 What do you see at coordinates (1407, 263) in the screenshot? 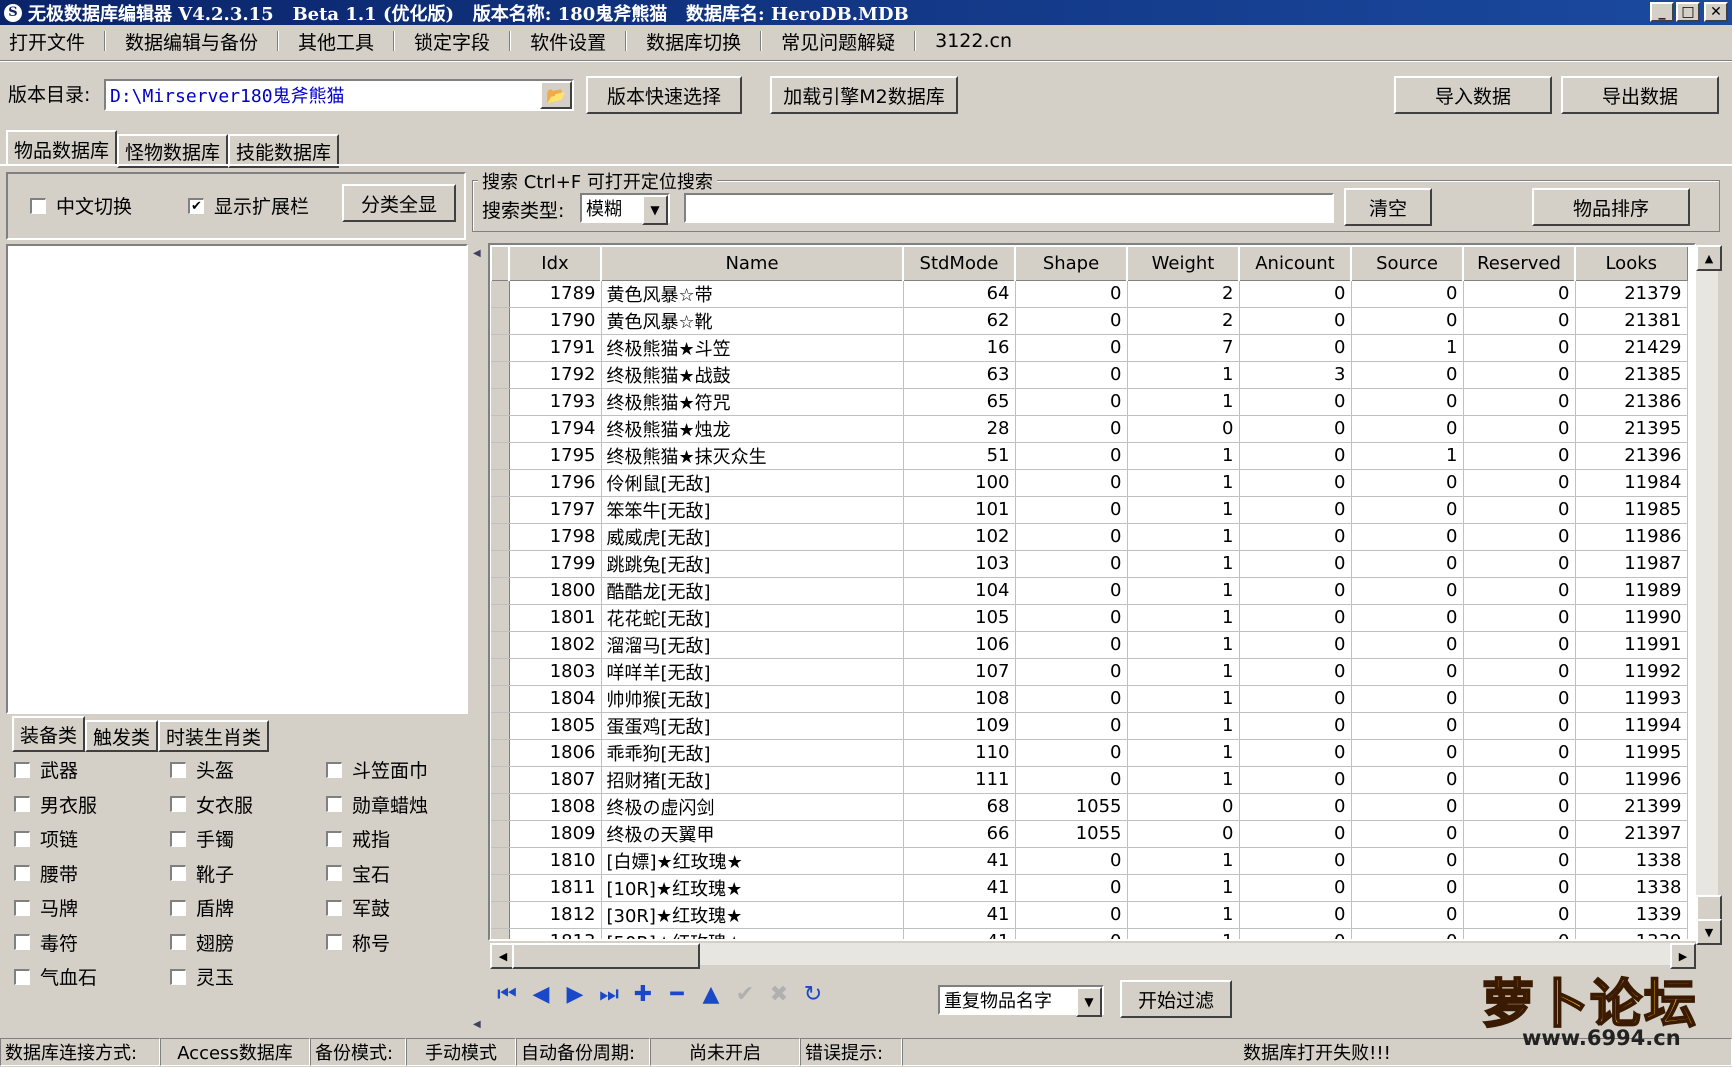
I see `column-header-source: Source` at bounding box center [1407, 263].